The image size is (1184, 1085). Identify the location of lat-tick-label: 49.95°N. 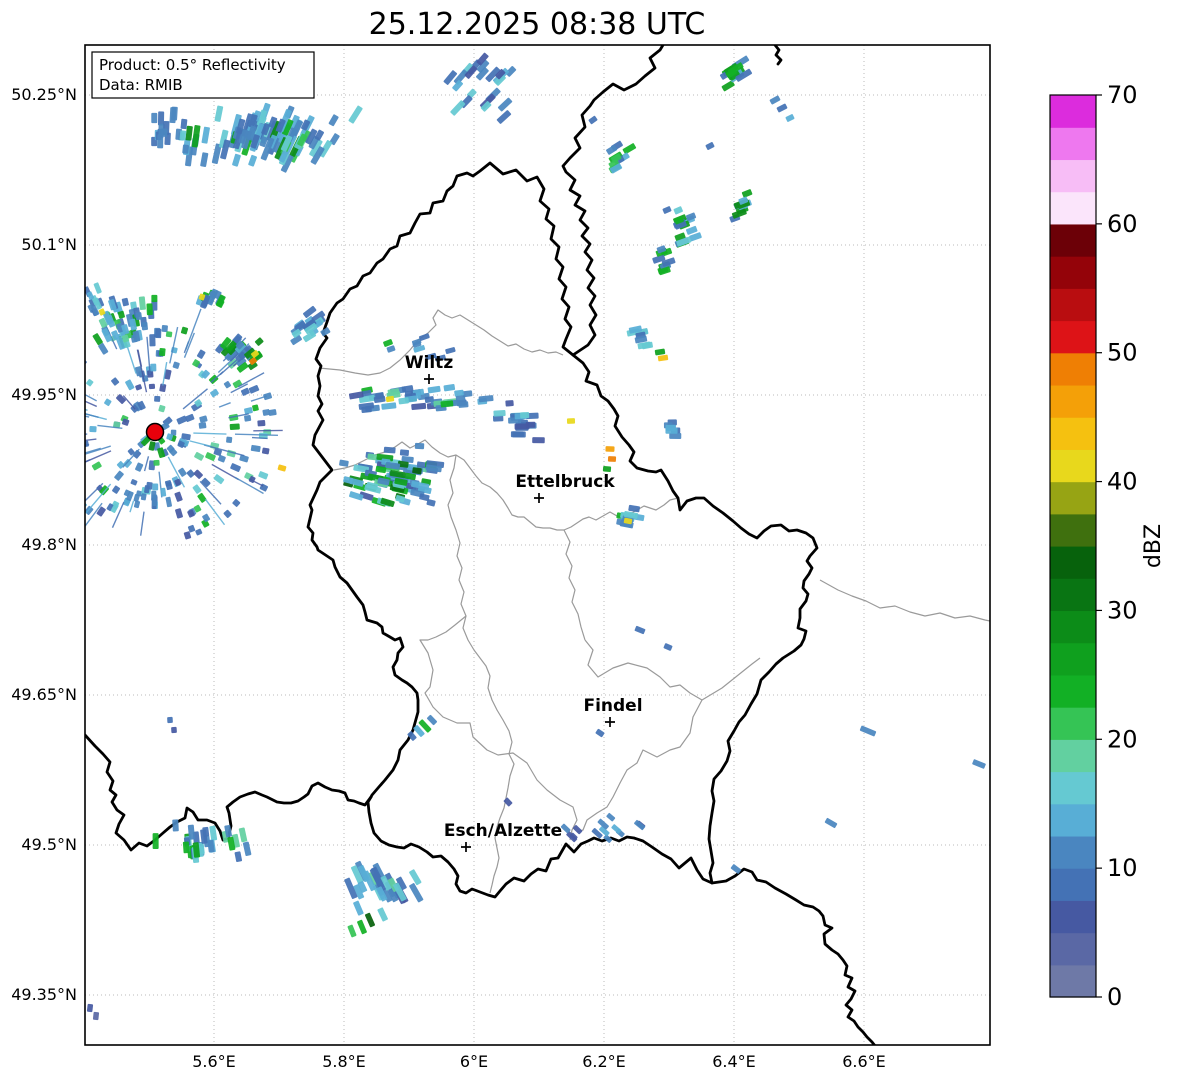
(44, 394).